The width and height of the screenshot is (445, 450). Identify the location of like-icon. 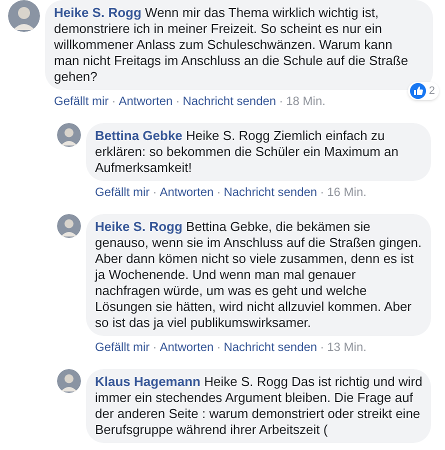
(418, 90).